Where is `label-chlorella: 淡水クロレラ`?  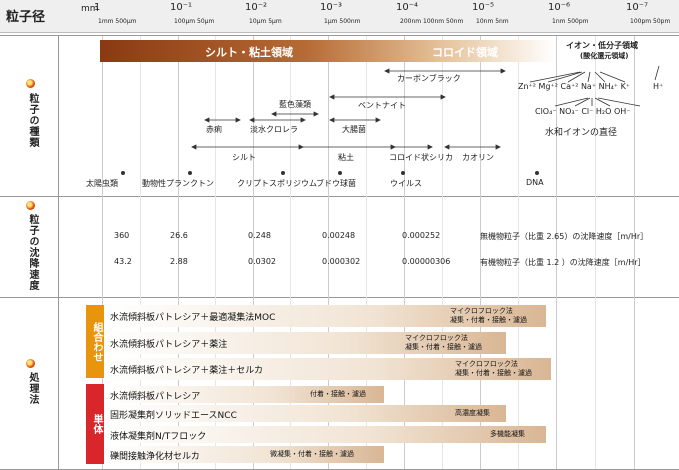
label-chlorella: 淡水クロレラ is located at coordinates (274, 129).